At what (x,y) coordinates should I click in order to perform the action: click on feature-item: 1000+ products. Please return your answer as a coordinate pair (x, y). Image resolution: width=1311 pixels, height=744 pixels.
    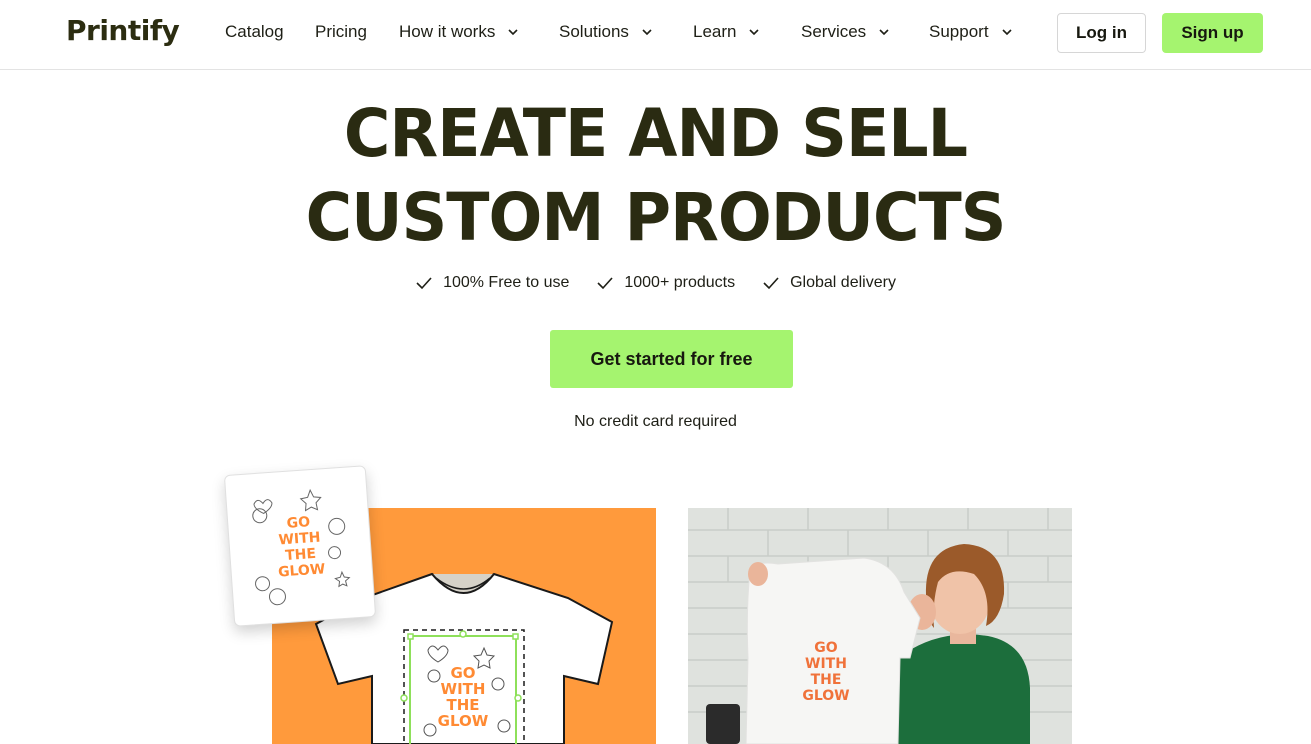
    Looking at the image, I should click on (665, 283).